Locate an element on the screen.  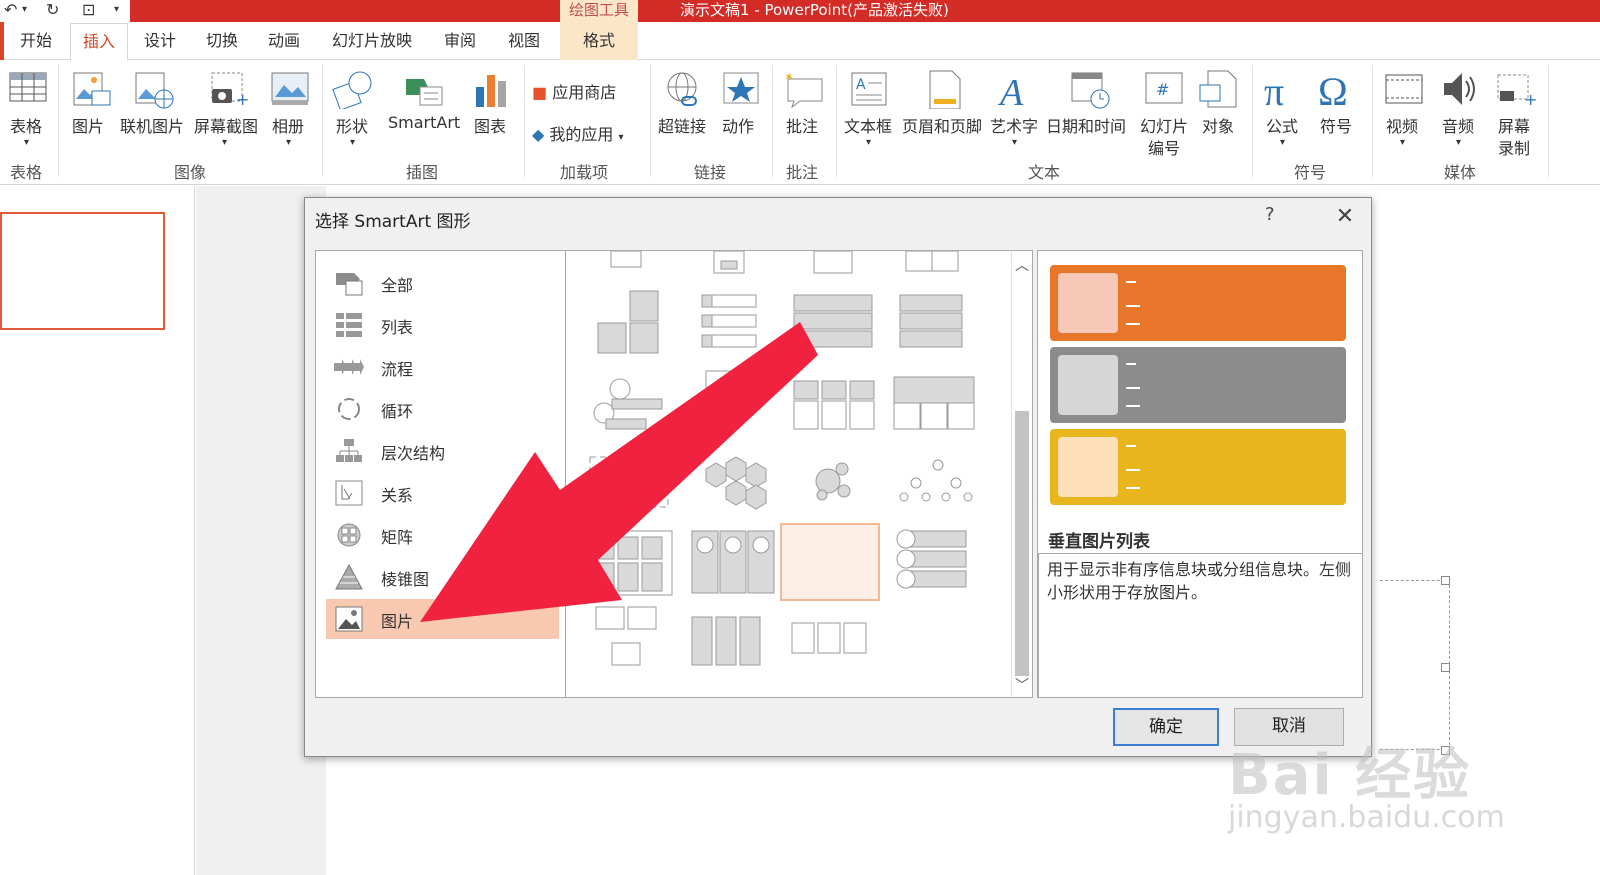
header-footer-icon is located at coordinates (945, 89).